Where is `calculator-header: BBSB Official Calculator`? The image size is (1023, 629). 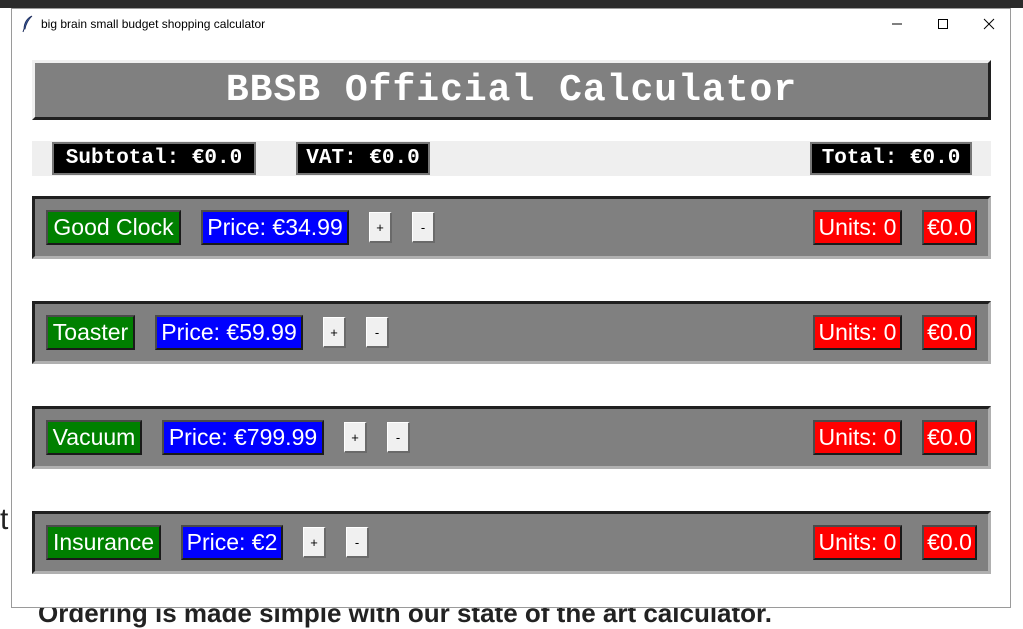 calculator-header: BBSB Official Calculator is located at coordinates (511, 90).